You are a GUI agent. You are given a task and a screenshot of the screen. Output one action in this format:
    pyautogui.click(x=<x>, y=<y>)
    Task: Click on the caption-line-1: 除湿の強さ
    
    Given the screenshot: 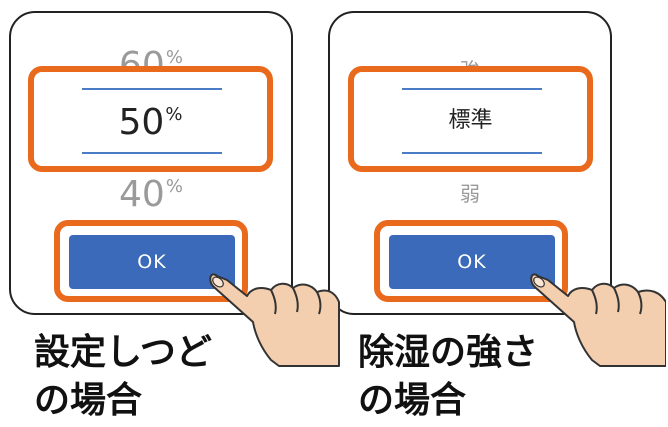 What is the action you would take?
    pyautogui.click(x=448, y=352)
    